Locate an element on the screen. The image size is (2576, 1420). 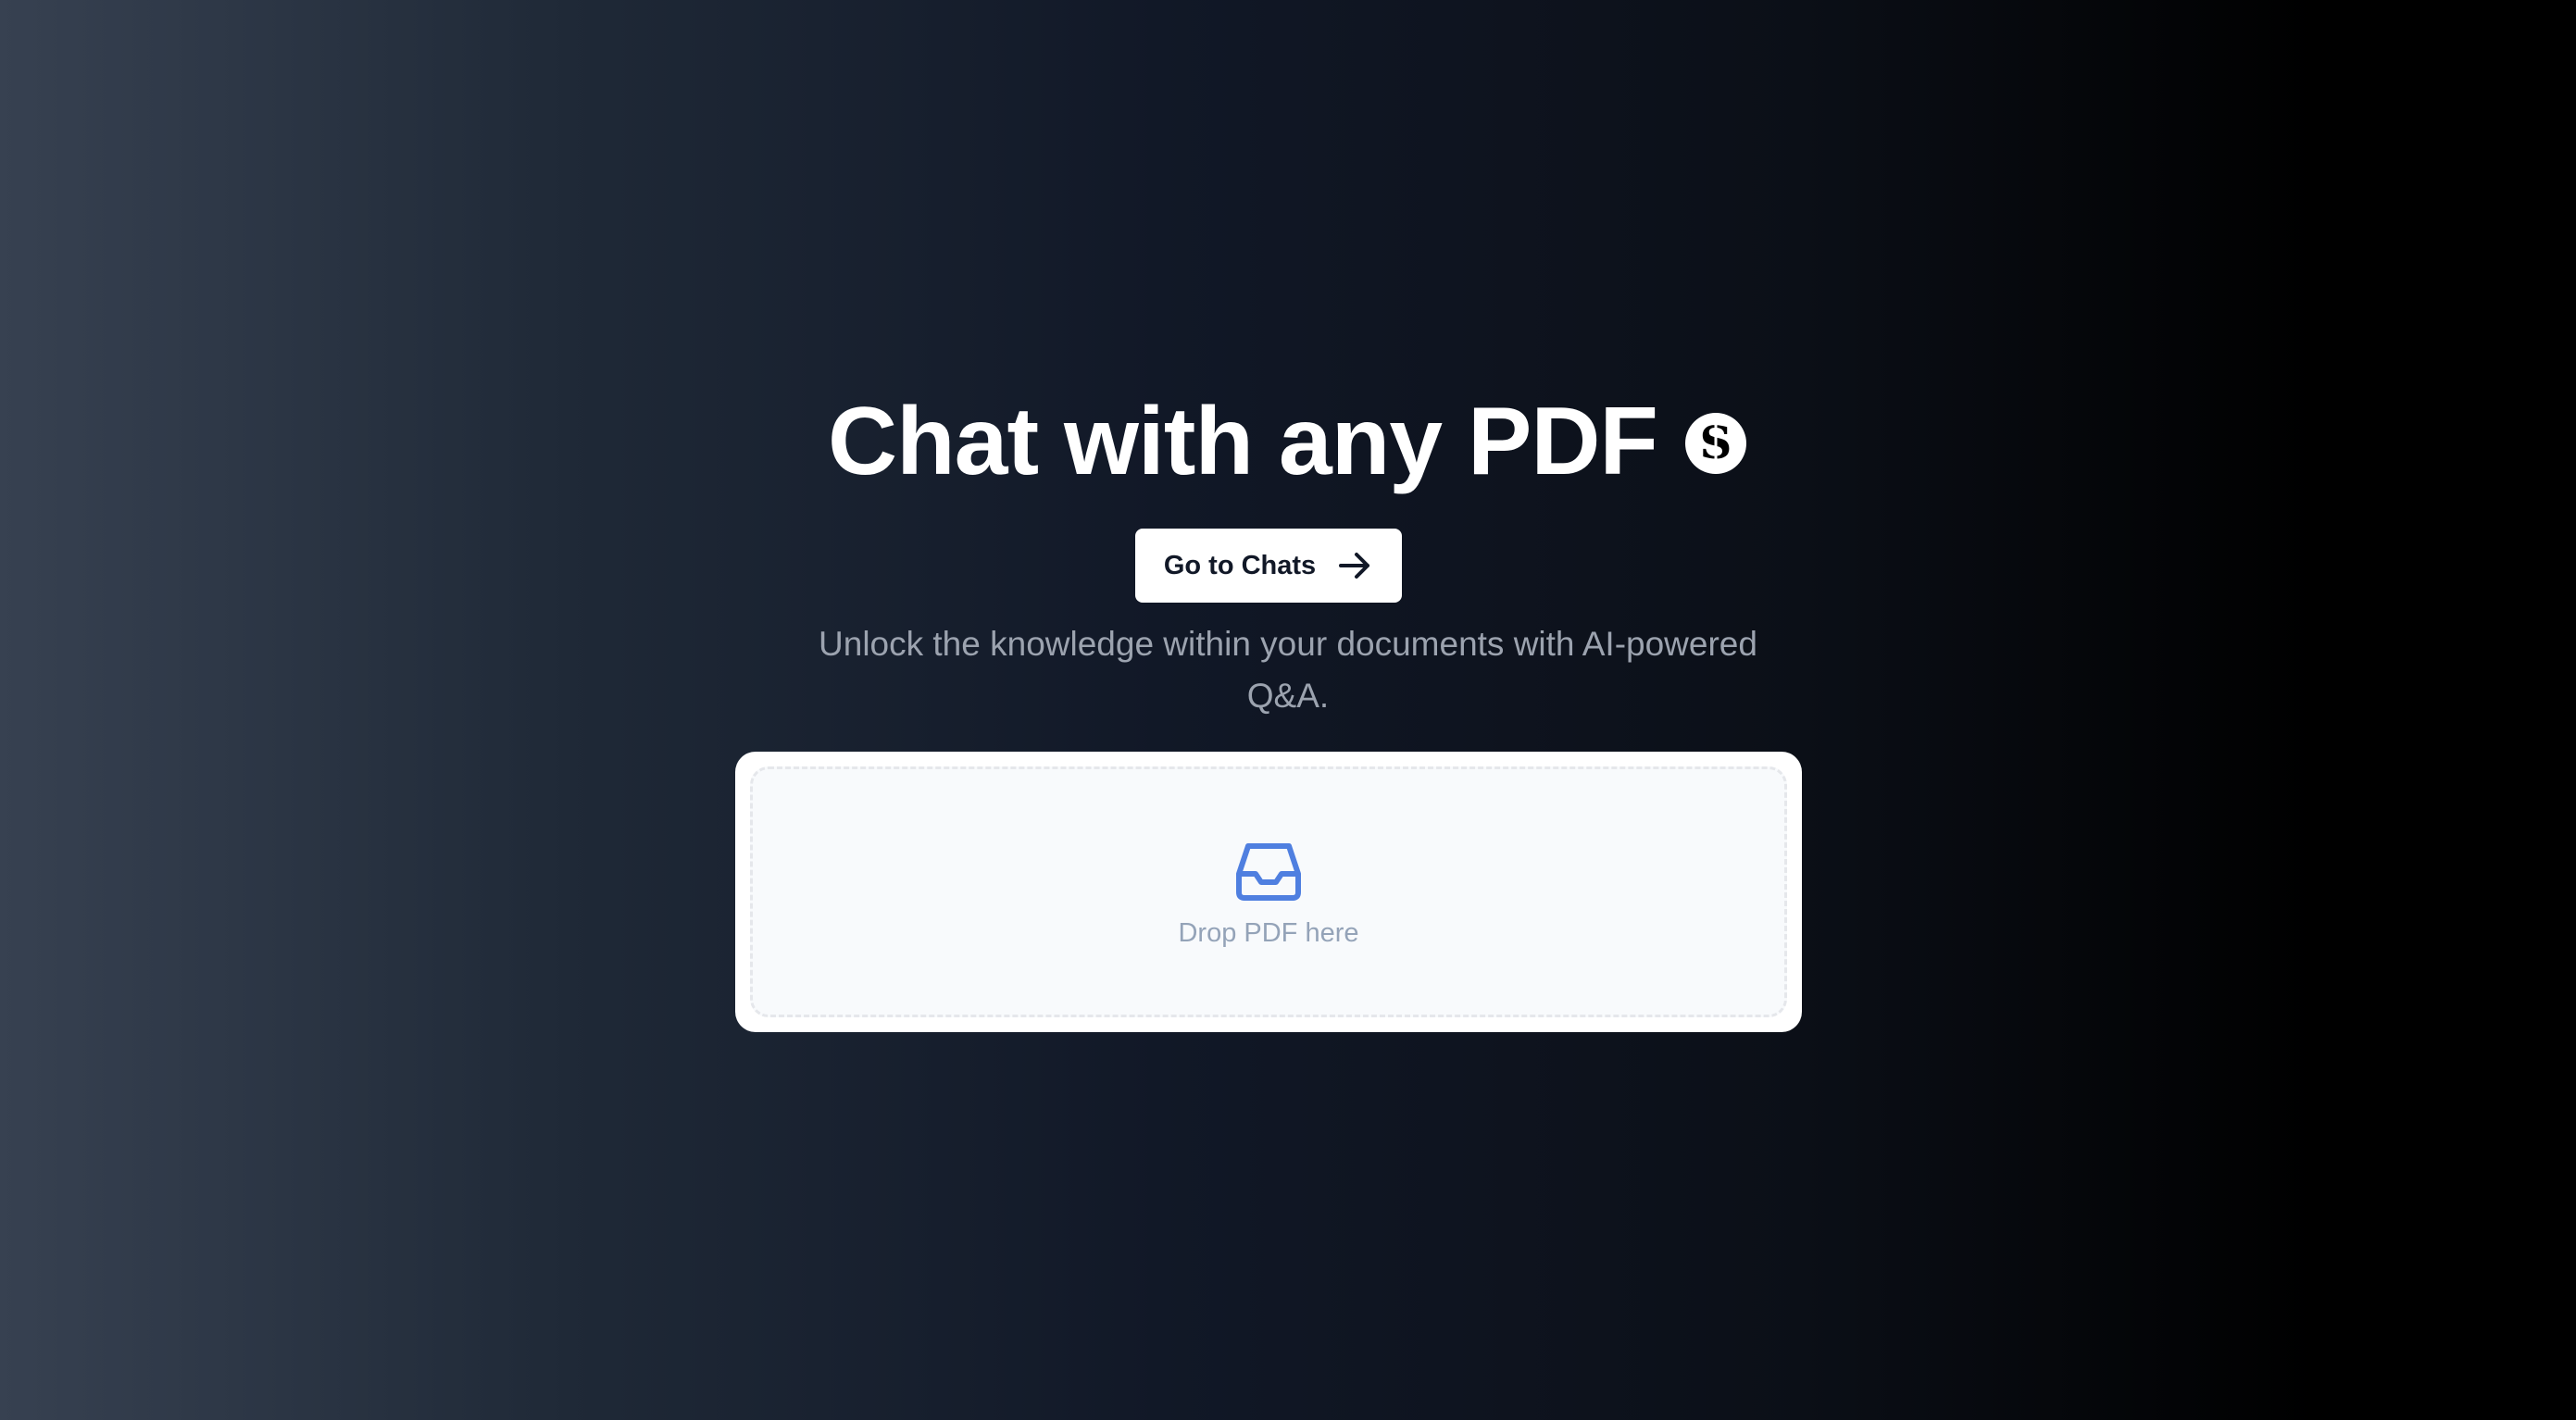
page-title: Chat with any PDF is located at coordinates (1243, 441).